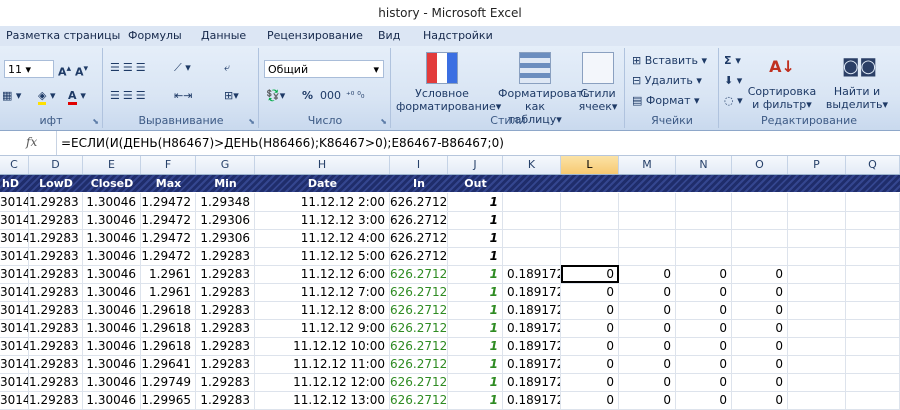  I want to click on table-cell: 1.2961, so click(168, 292).